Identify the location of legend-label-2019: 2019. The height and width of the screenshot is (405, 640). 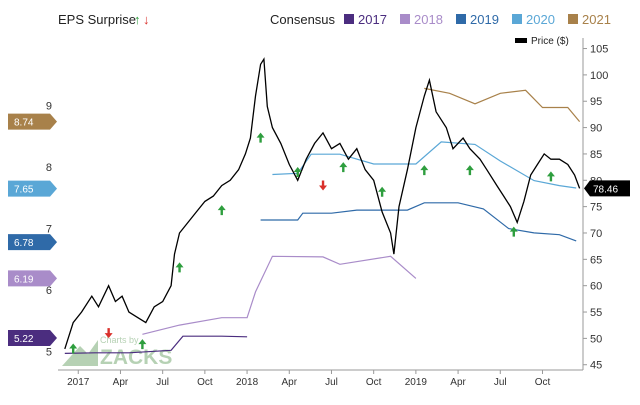
(484, 19).